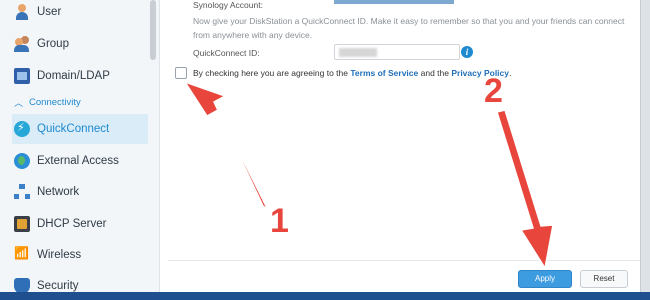  What do you see at coordinates (22, 254) in the screenshot?
I see `wireless-icon` at bounding box center [22, 254].